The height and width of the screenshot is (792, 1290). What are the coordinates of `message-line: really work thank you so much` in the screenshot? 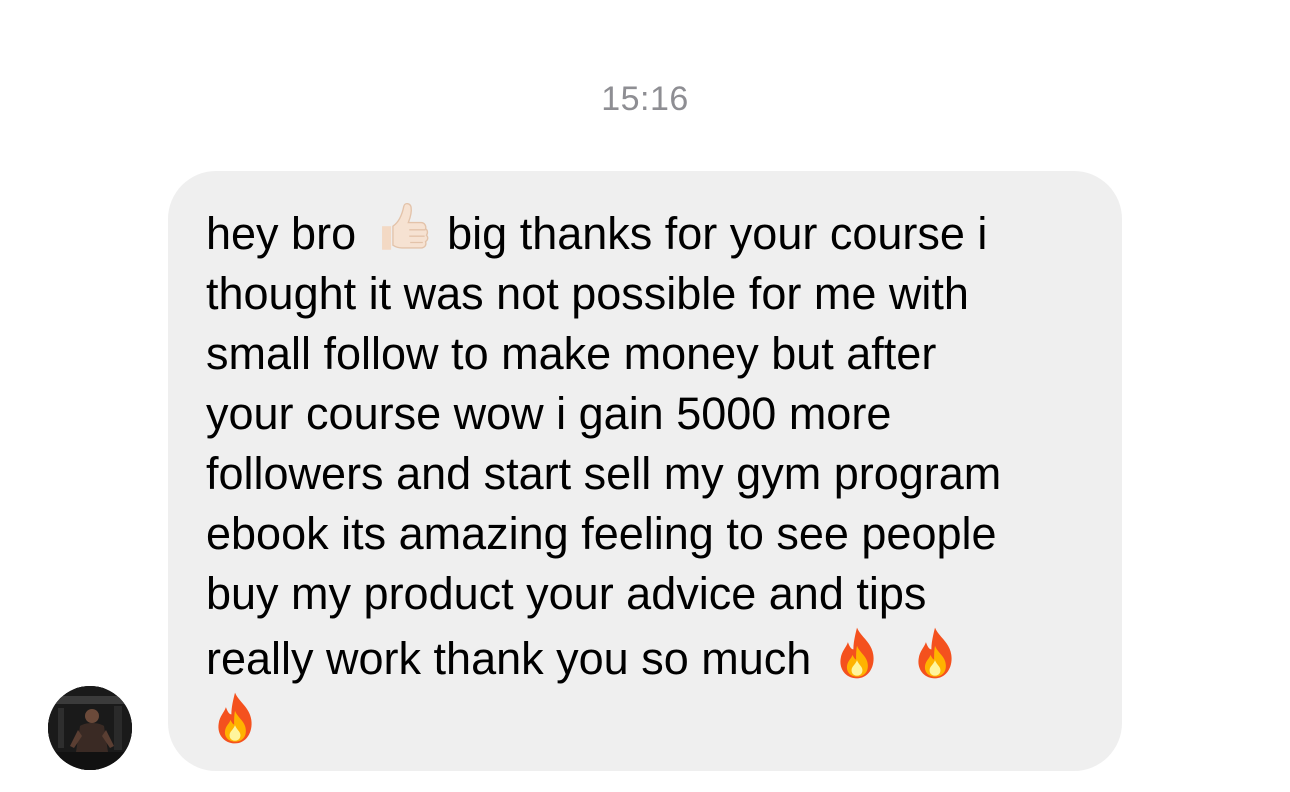 It's located at (646, 656).